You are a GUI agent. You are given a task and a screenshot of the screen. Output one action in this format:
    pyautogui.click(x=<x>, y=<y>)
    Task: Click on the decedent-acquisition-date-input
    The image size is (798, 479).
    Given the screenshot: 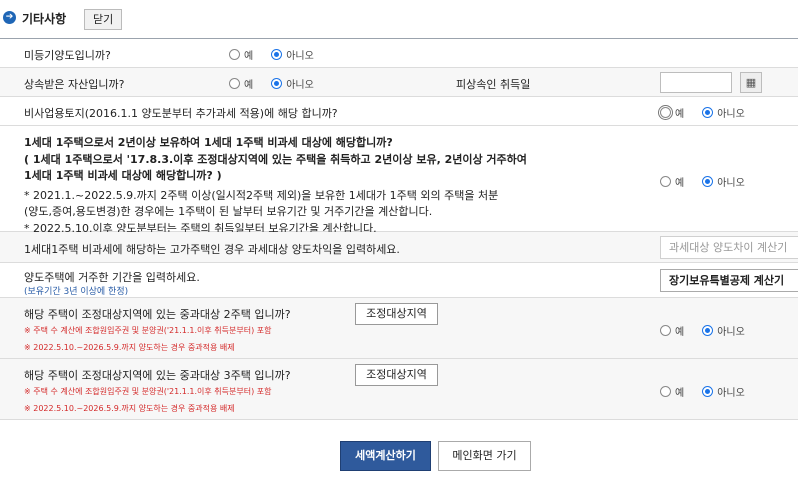 What is the action you would take?
    pyautogui.click(x=696, y=82)
    